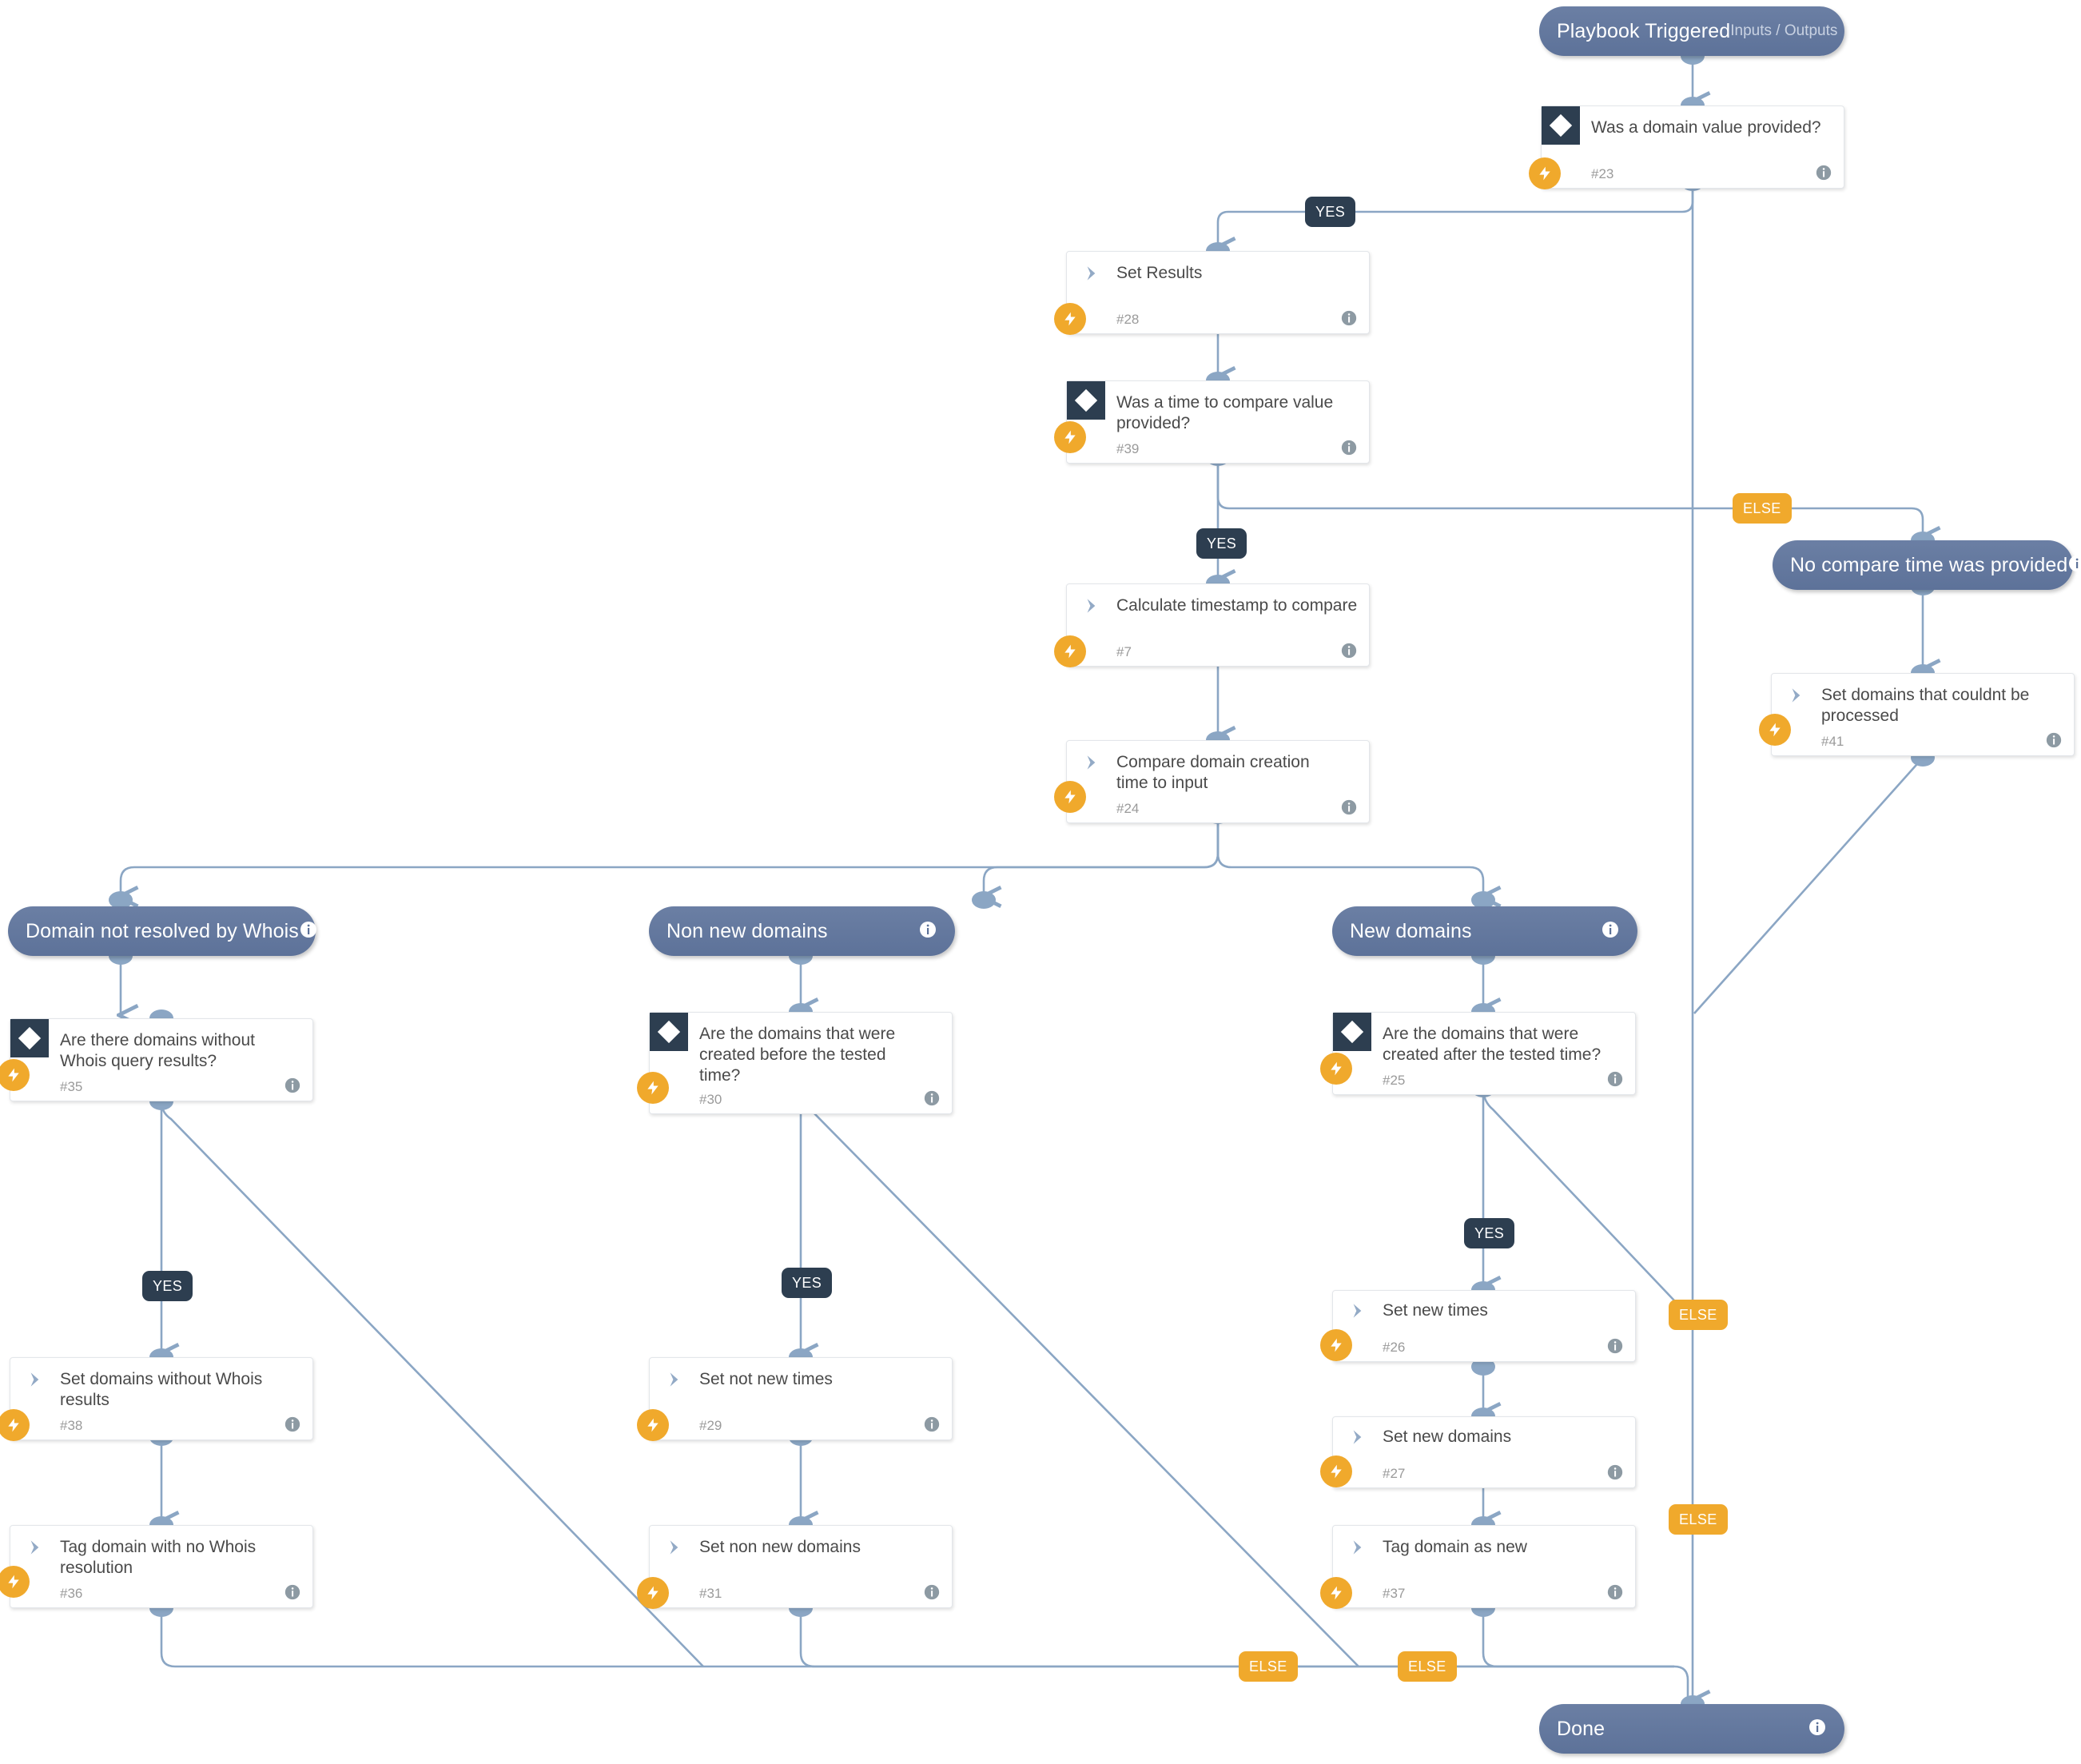 The height and width of the screenshot is (1764, 2081). I want to click on card-footer: #41, so click(1916, 734).